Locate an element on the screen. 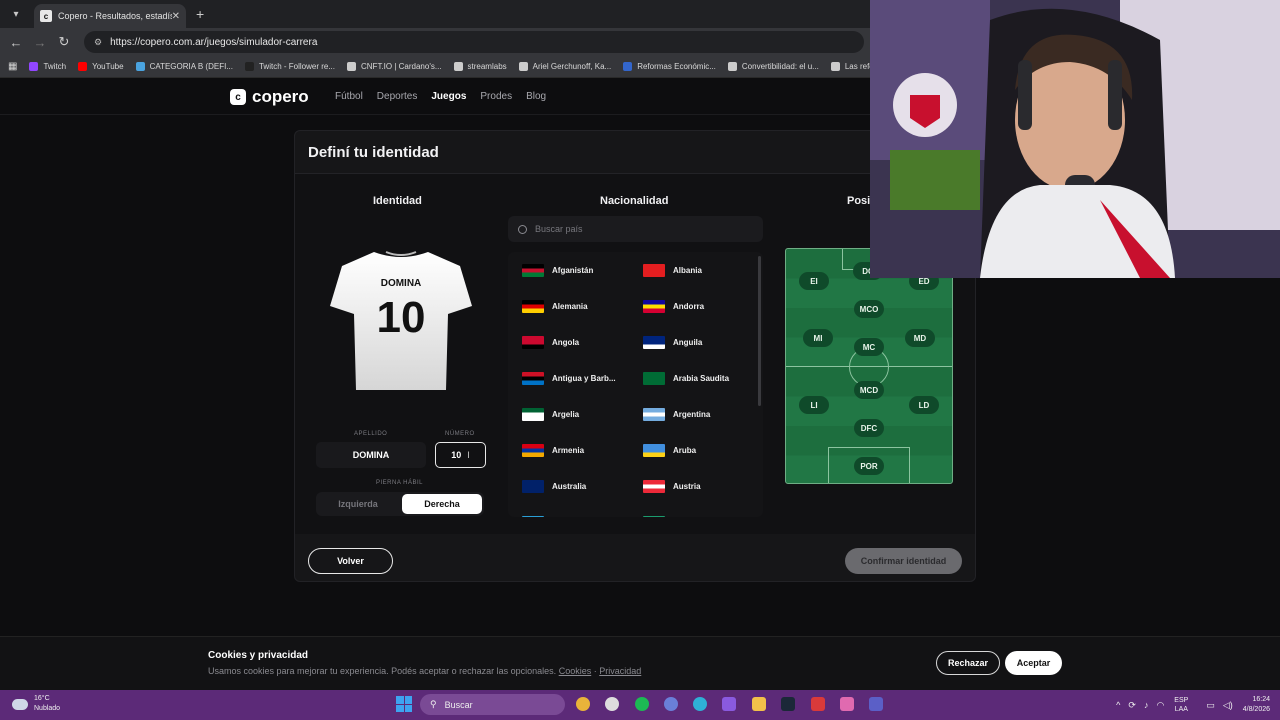  position-md: MD is located at coordinates (920, 338).